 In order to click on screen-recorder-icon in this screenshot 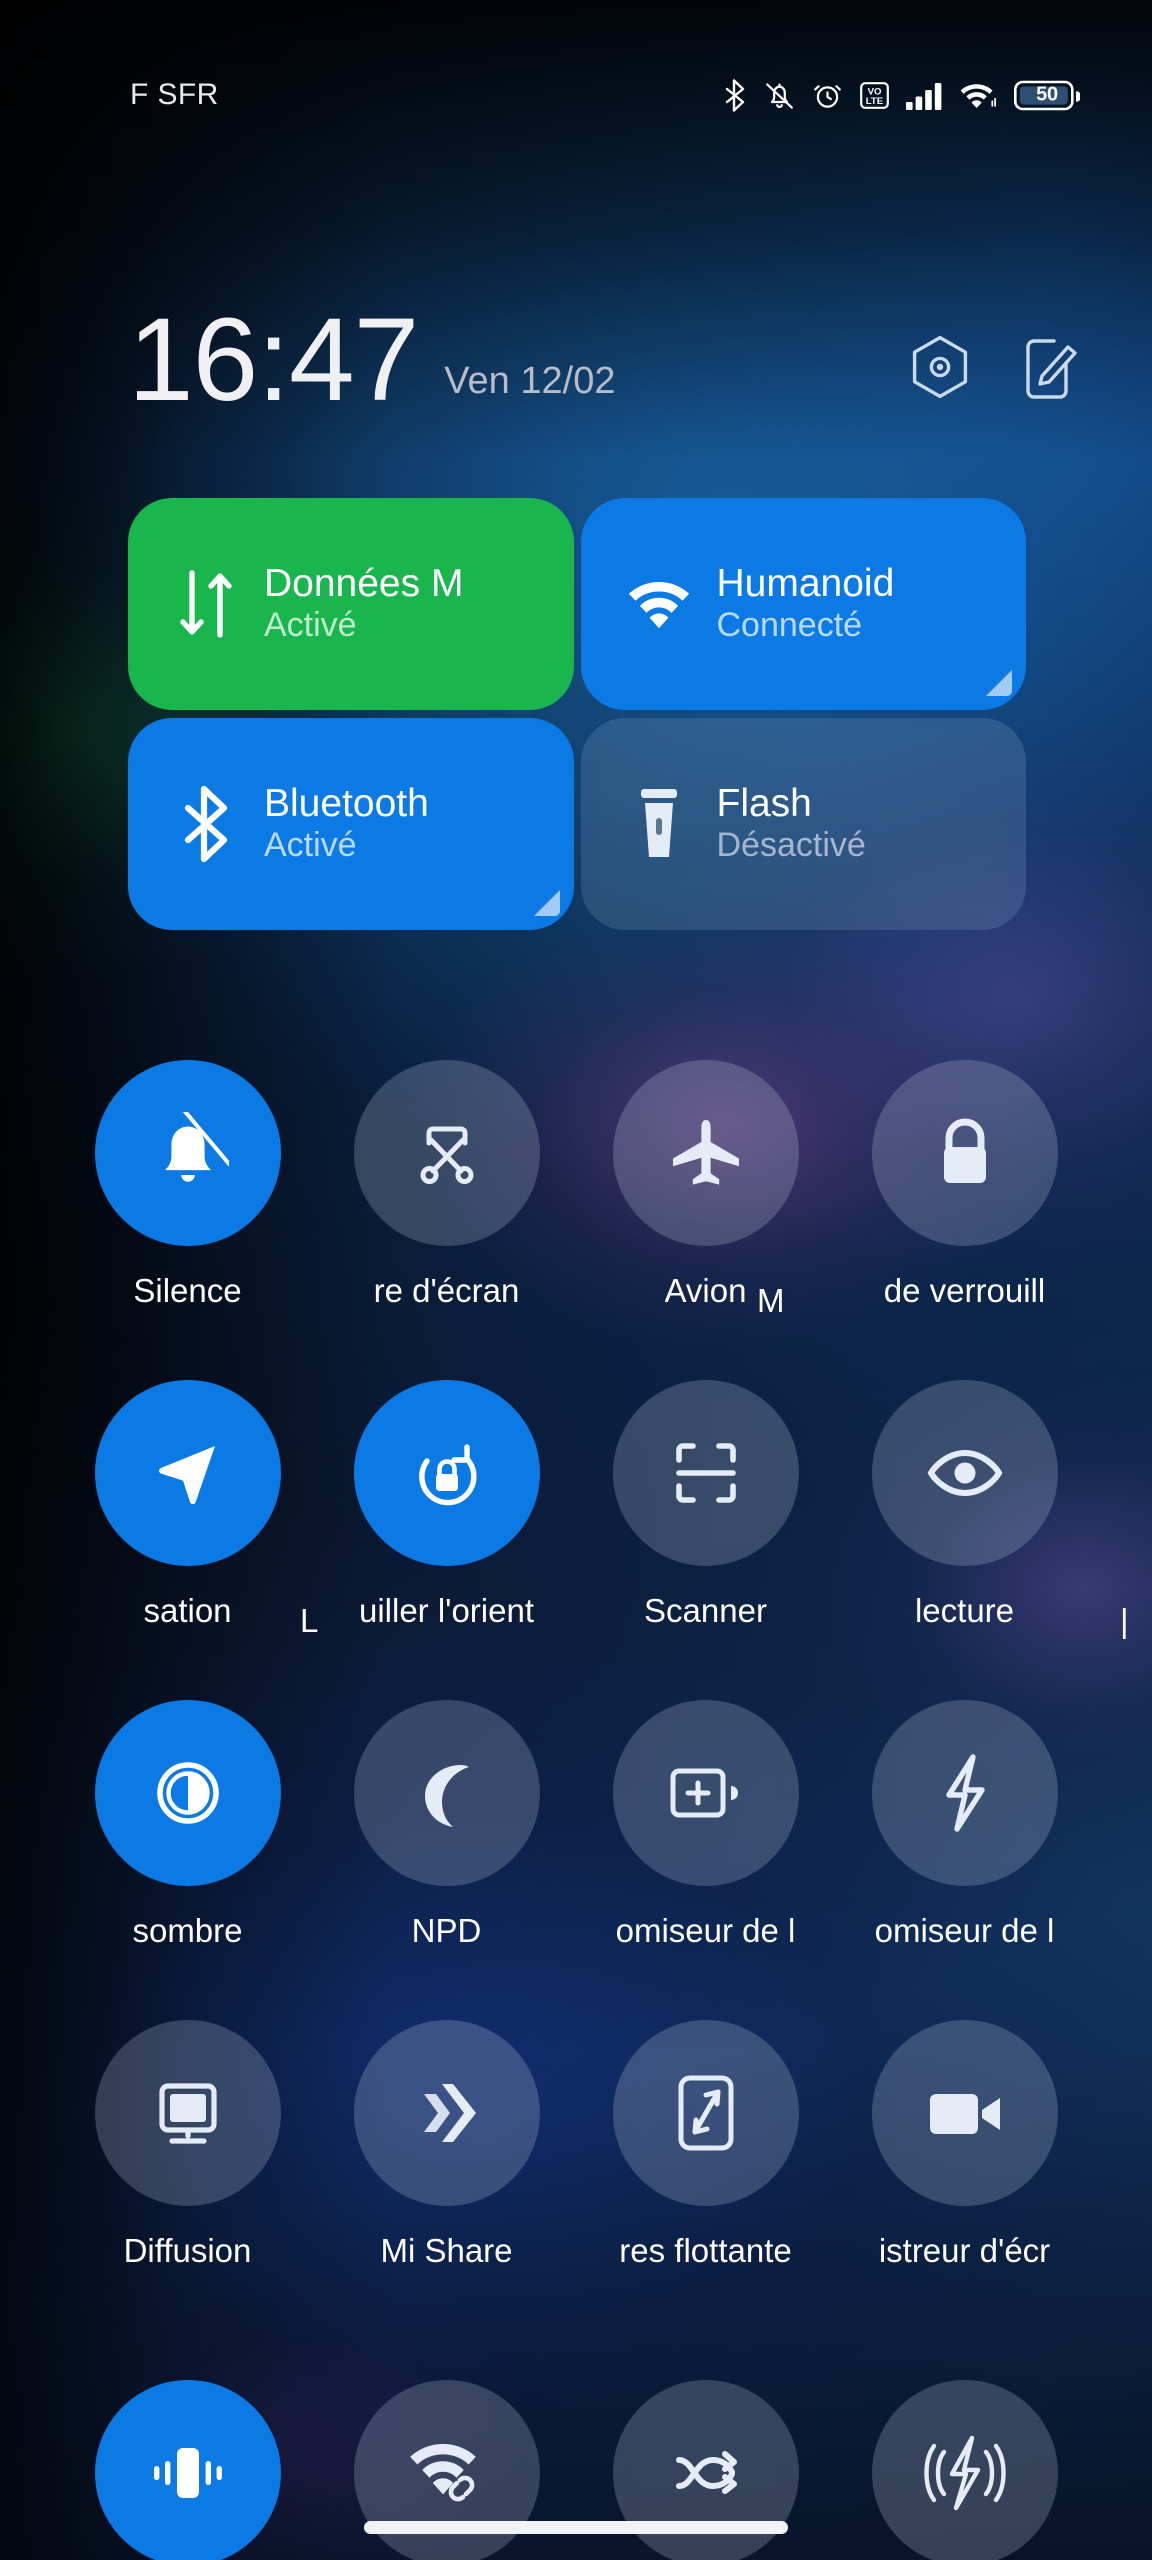, I will do `click(964, 2113)`.